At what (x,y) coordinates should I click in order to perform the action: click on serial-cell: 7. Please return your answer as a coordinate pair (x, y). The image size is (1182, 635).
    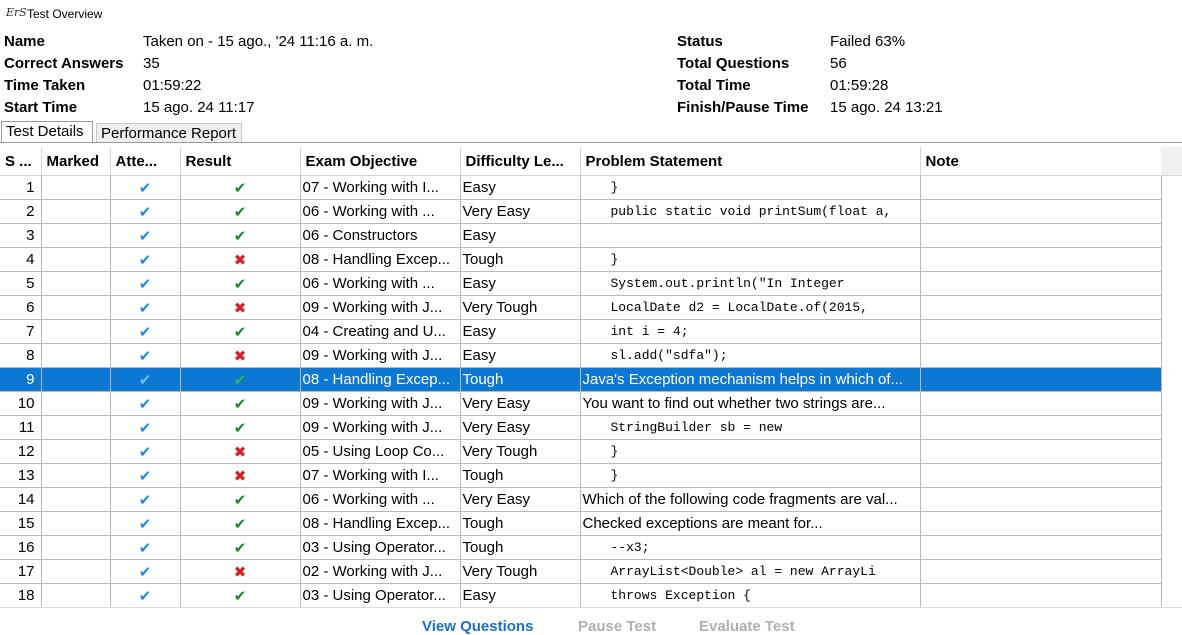
    Looking at the image, I should click on (21, 331).